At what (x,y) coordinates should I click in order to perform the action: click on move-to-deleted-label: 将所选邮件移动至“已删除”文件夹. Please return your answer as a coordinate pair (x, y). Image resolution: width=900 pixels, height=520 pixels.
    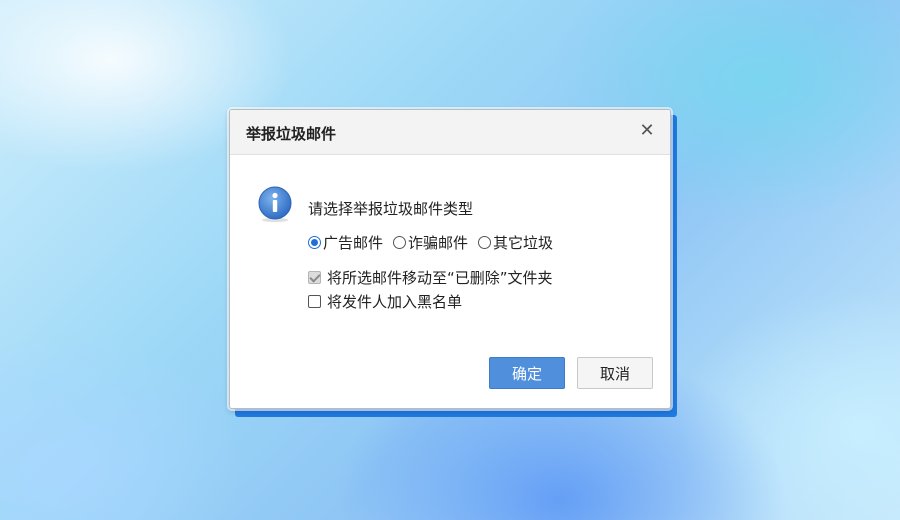
    Looking at the image, I should click on (440, 278).